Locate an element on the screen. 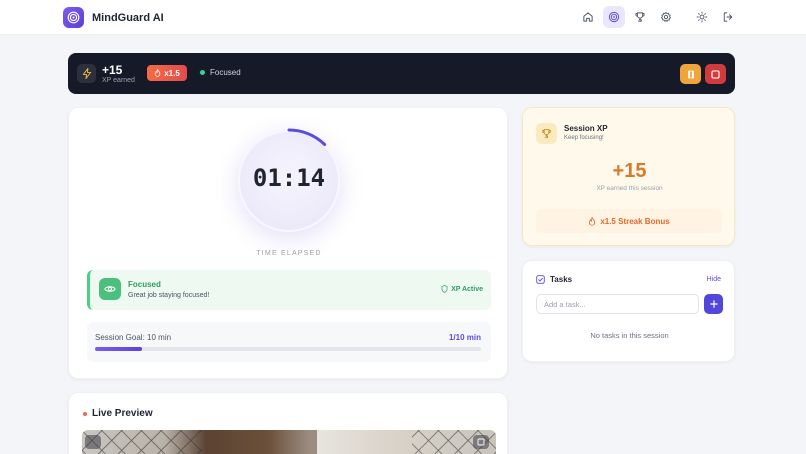  gear-icon is located at coordinates (666, 16).